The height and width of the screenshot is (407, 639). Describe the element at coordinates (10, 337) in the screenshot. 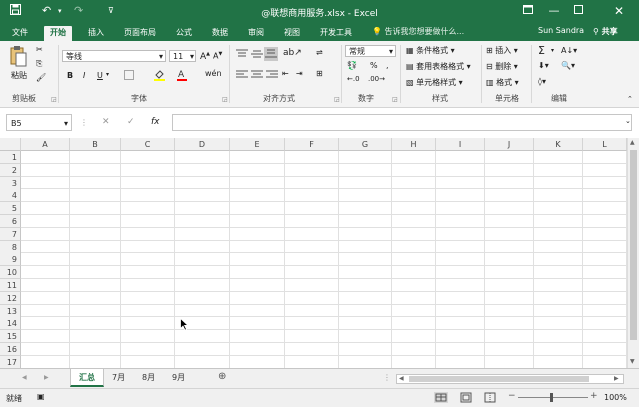

I see `row-header: 15` at that location.